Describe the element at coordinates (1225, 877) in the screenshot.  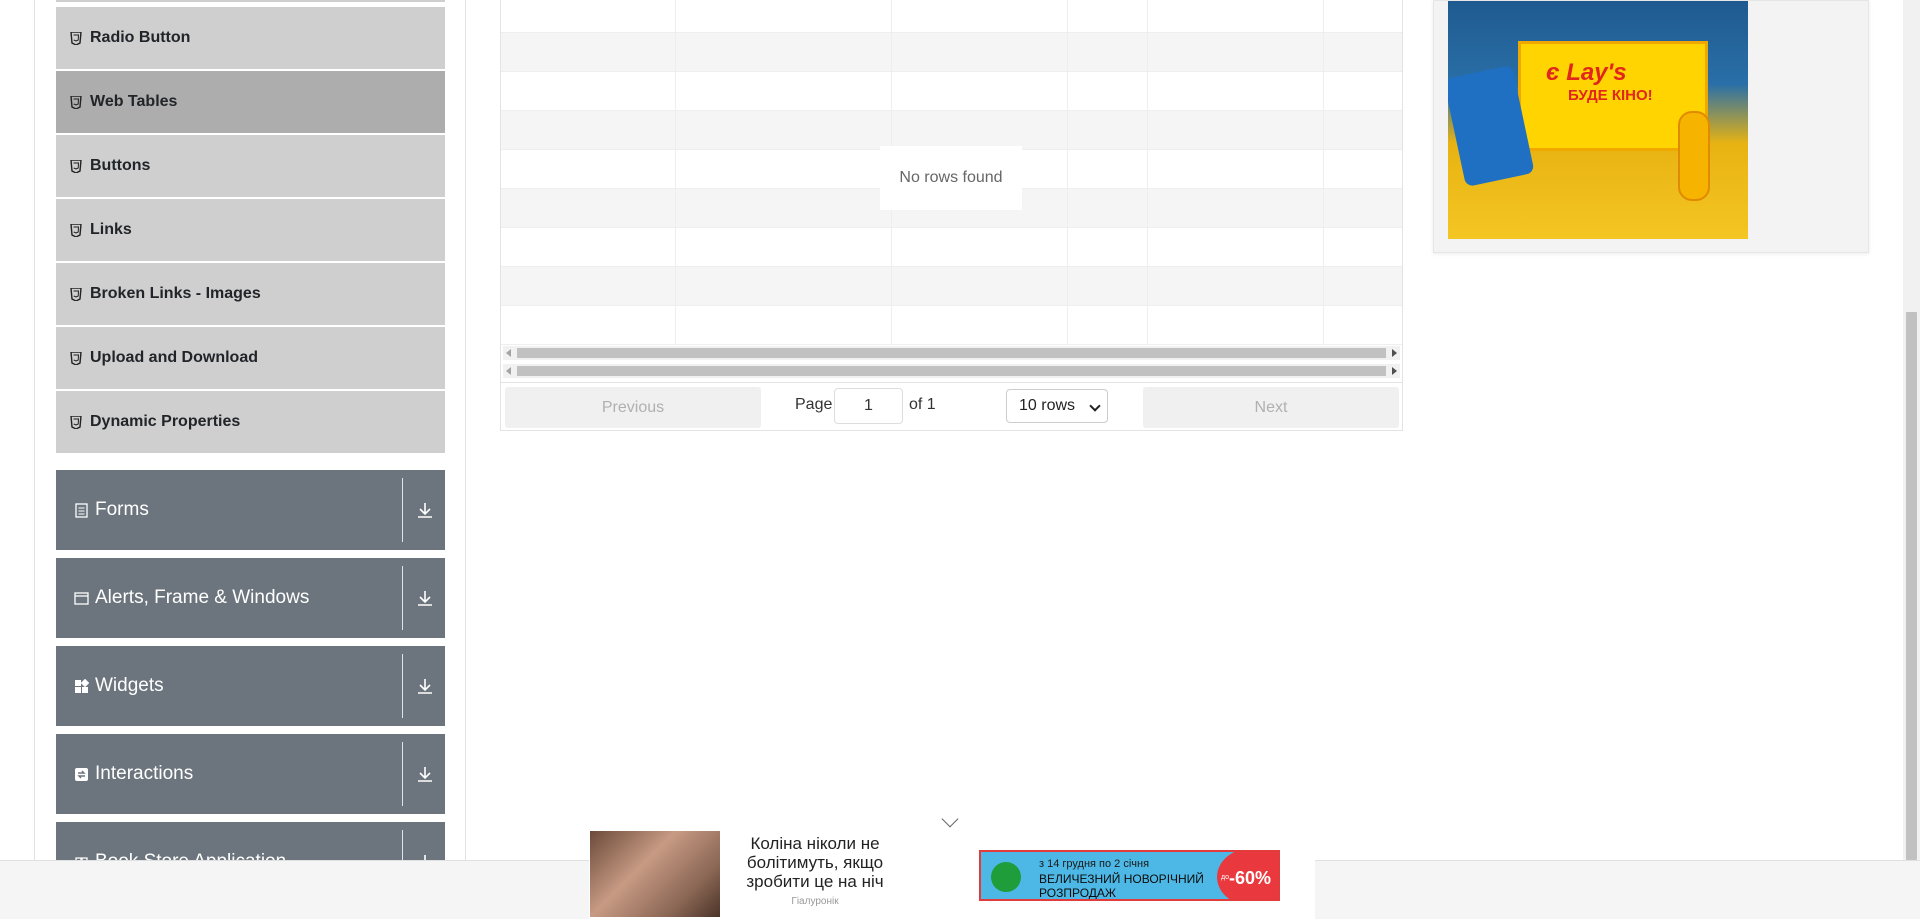
I see `discount-prefix: до` at that location.